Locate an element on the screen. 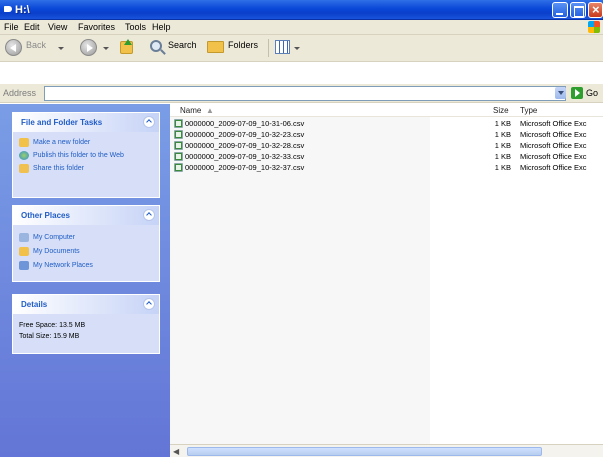 This screenshot has width=603, height=457. menu-file: File is located at coordinates (11, 27).